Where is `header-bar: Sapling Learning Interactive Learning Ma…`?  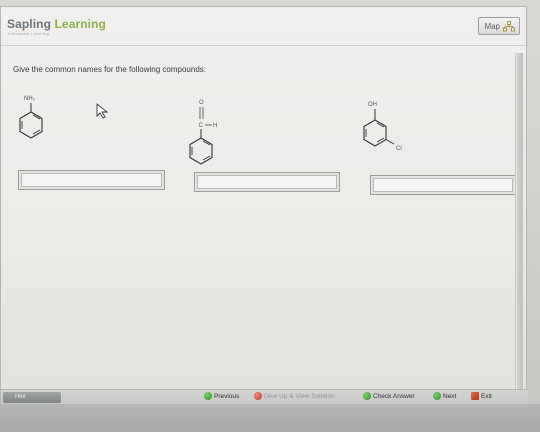 header-bar: Sapling Learning Interactive Learning Ma… is located at coordinates (263, 26).